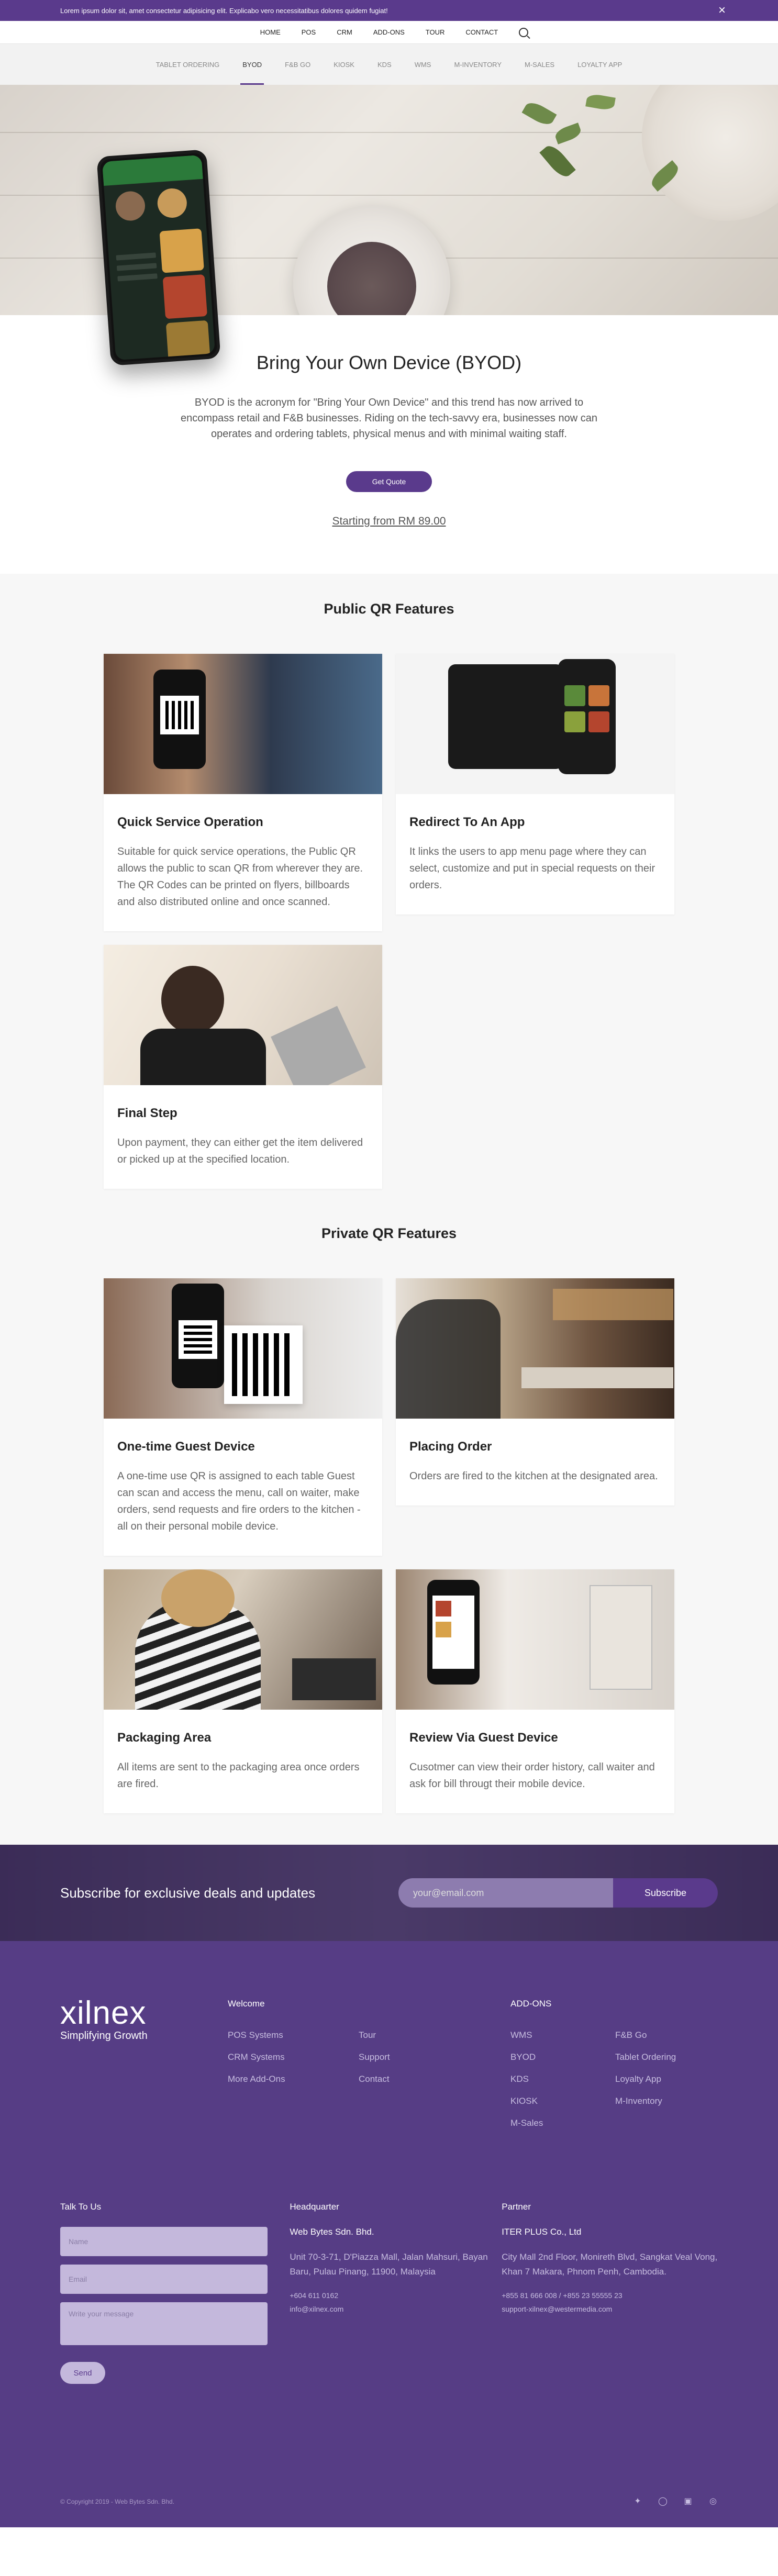  I want to click on app-mockup-image, so click(535, 724).